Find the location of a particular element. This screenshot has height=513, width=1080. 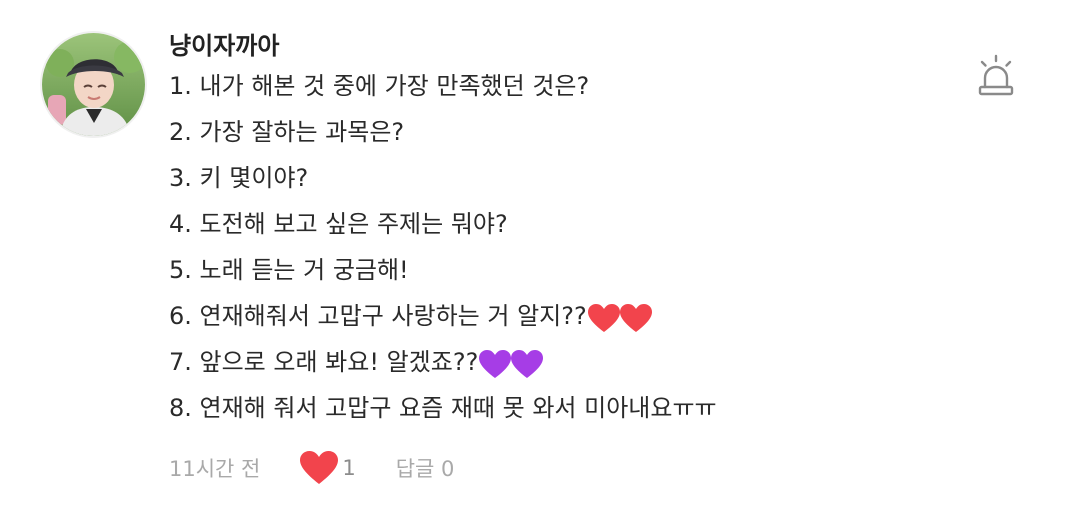

comment-line-text: 1. 내가 해본 것 중에 가장 만족했던 것은? is located at coordinates (379, 86).